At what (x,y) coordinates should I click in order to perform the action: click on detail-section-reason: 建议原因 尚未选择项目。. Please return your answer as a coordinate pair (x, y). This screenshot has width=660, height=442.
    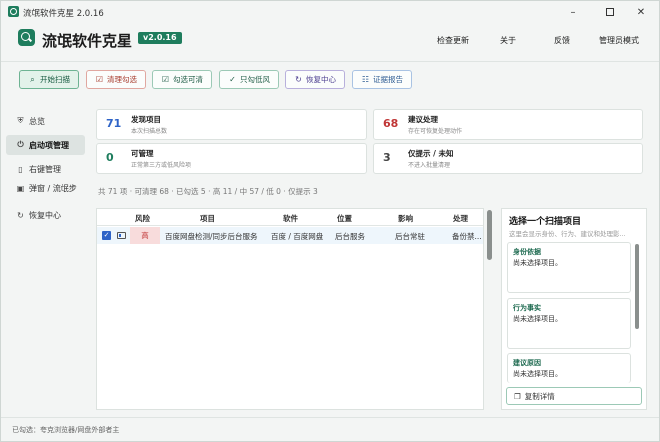
    Looking at the image, I should click on (569, 368).